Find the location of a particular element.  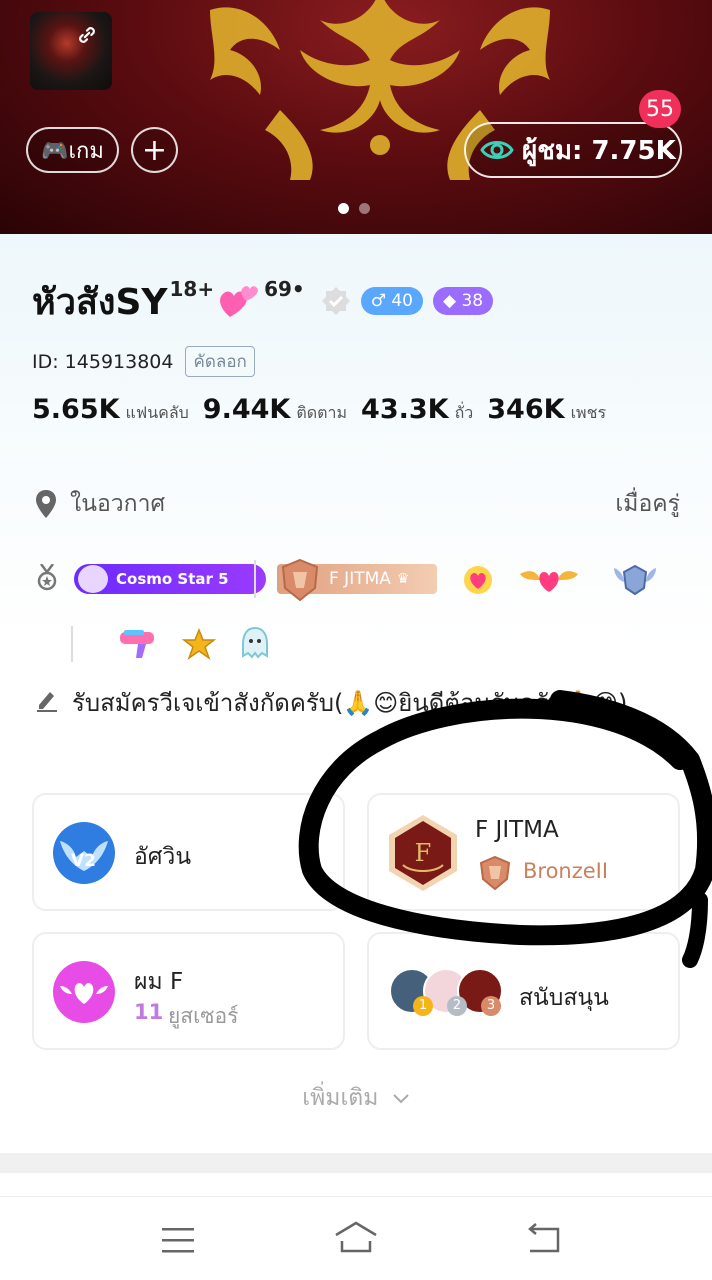

profile-name-row: หัวสังSY 18+ 69• ♂ 40 ◆ 38 is located at coordinates (263, 301).